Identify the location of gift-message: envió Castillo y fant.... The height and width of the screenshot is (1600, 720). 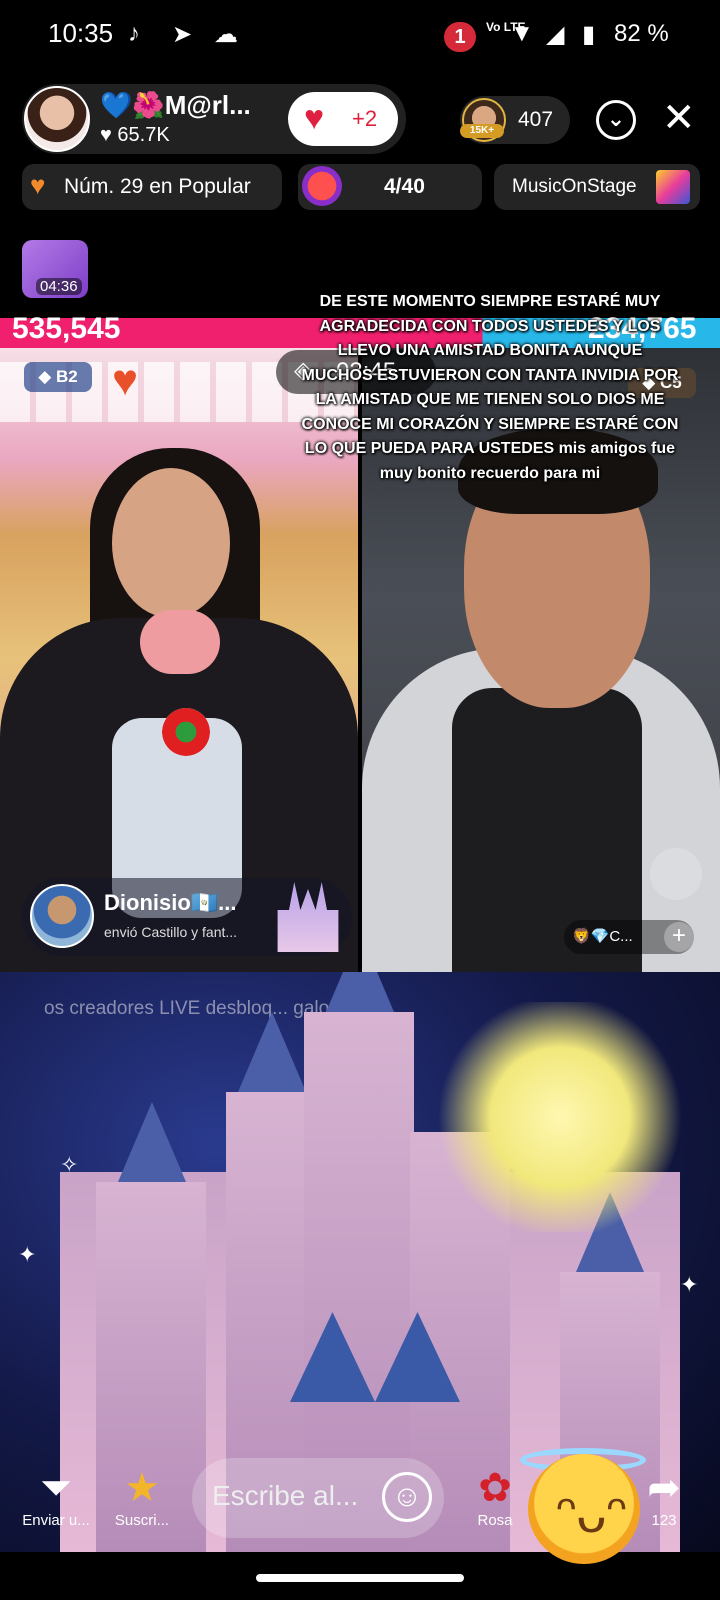
(171, 932).